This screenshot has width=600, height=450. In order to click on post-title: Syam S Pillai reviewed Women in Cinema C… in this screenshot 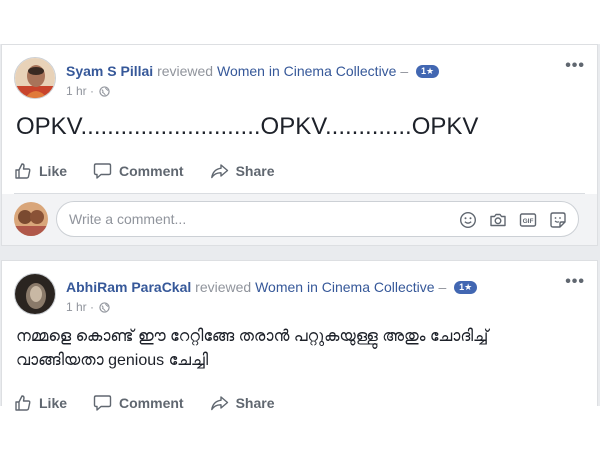, I will do `click(253, 71)`.